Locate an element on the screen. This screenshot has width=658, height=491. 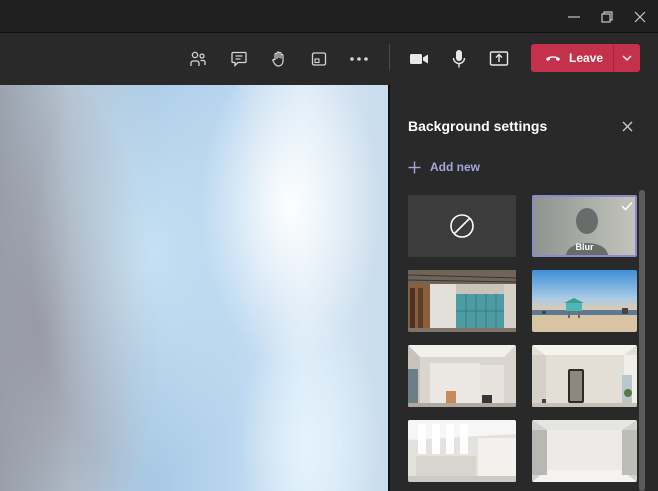
restore-icon is located at coordinates (607, 16).